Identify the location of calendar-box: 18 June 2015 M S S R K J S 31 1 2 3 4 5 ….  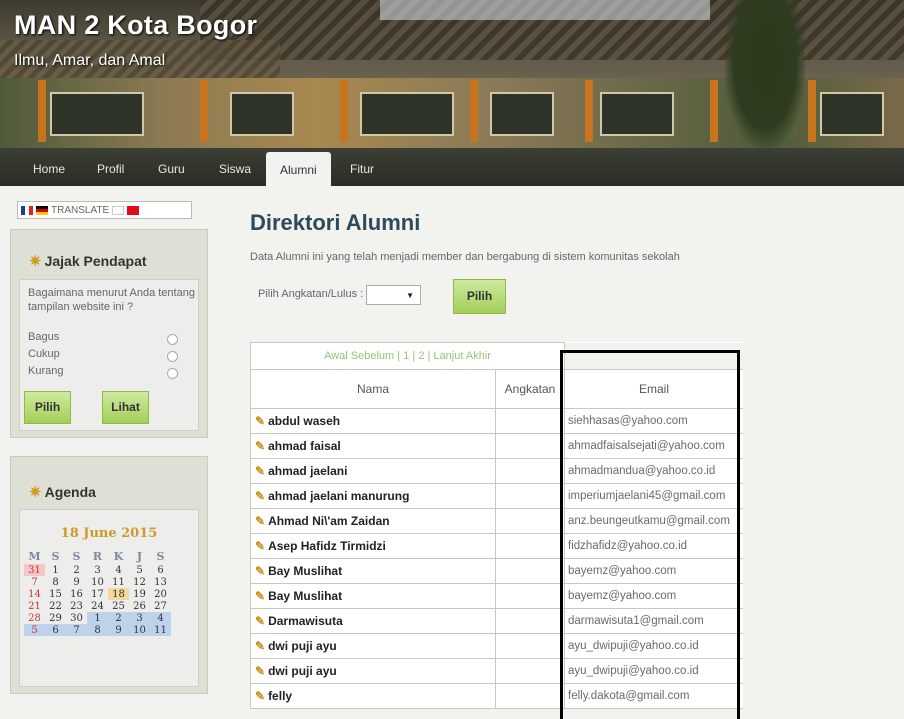
(109, 598).